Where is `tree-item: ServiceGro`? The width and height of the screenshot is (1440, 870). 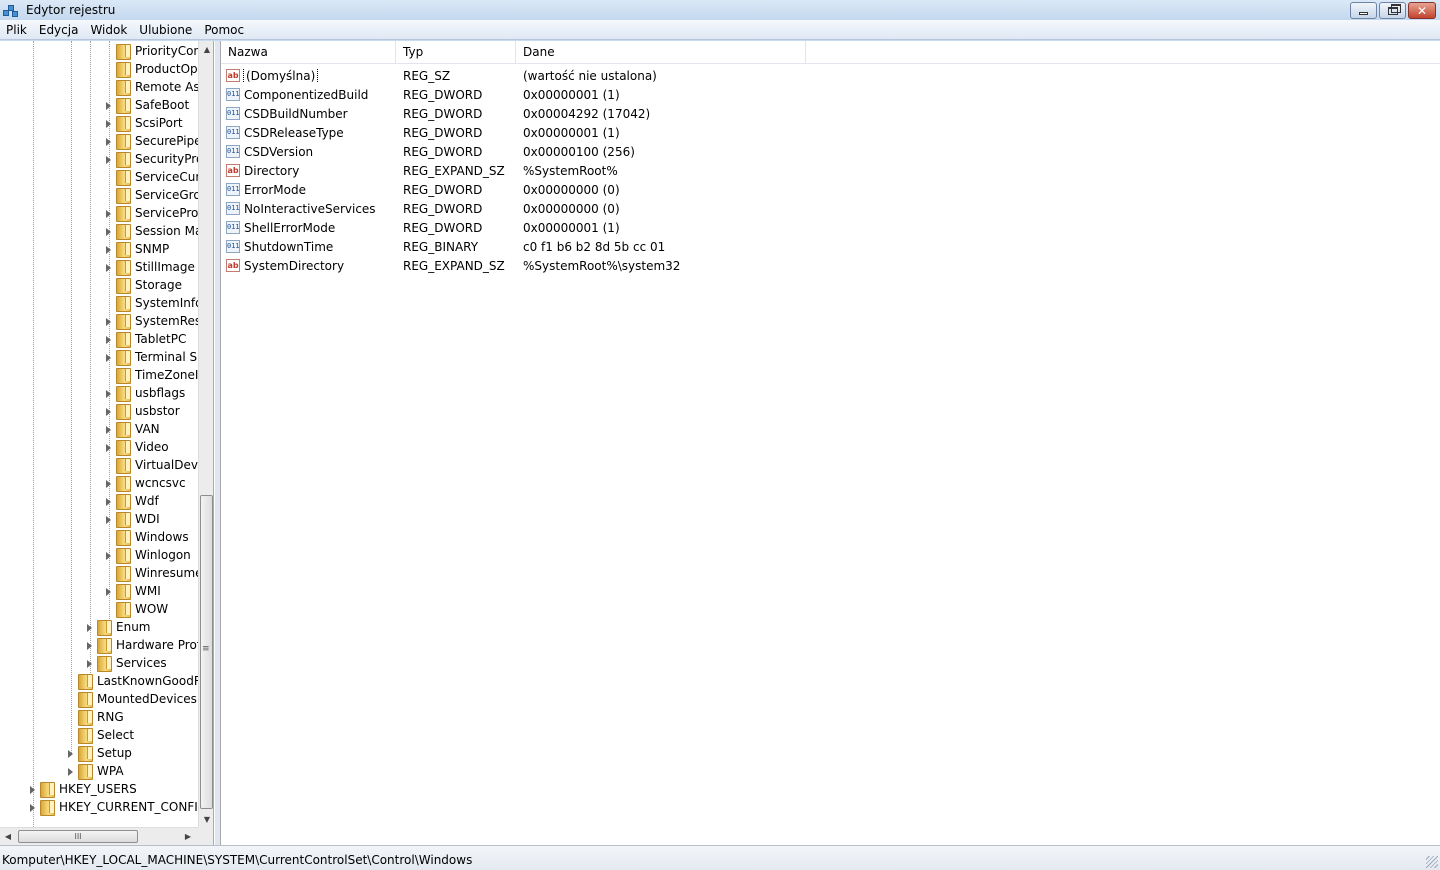 tree-item: ServiceGro is located at coordinates (151, 195).